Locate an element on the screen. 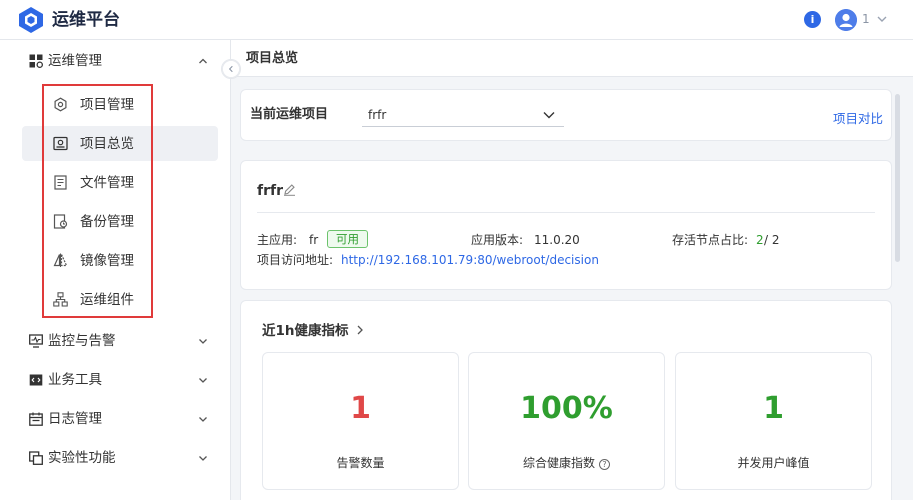 The width and height of the screenshot is (913, 500). project-select-value: frfr is located at coordinates (377, 115).